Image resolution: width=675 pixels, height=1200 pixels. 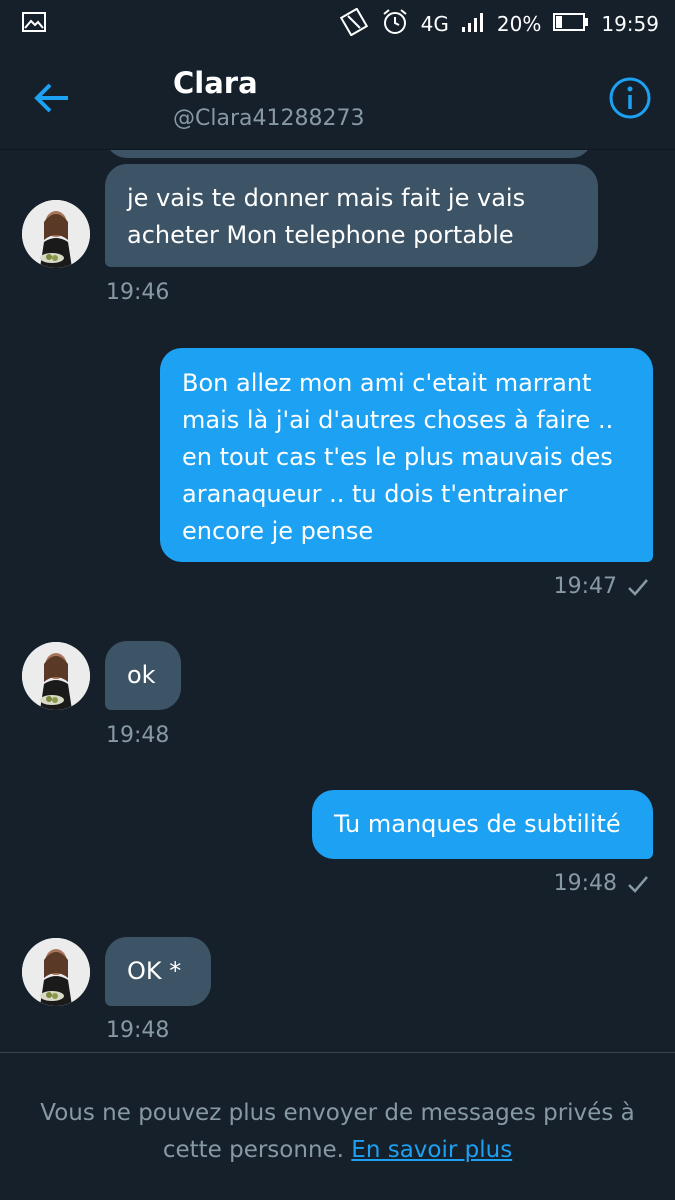 I want to click on info-icon, so click(x=630, y=98).